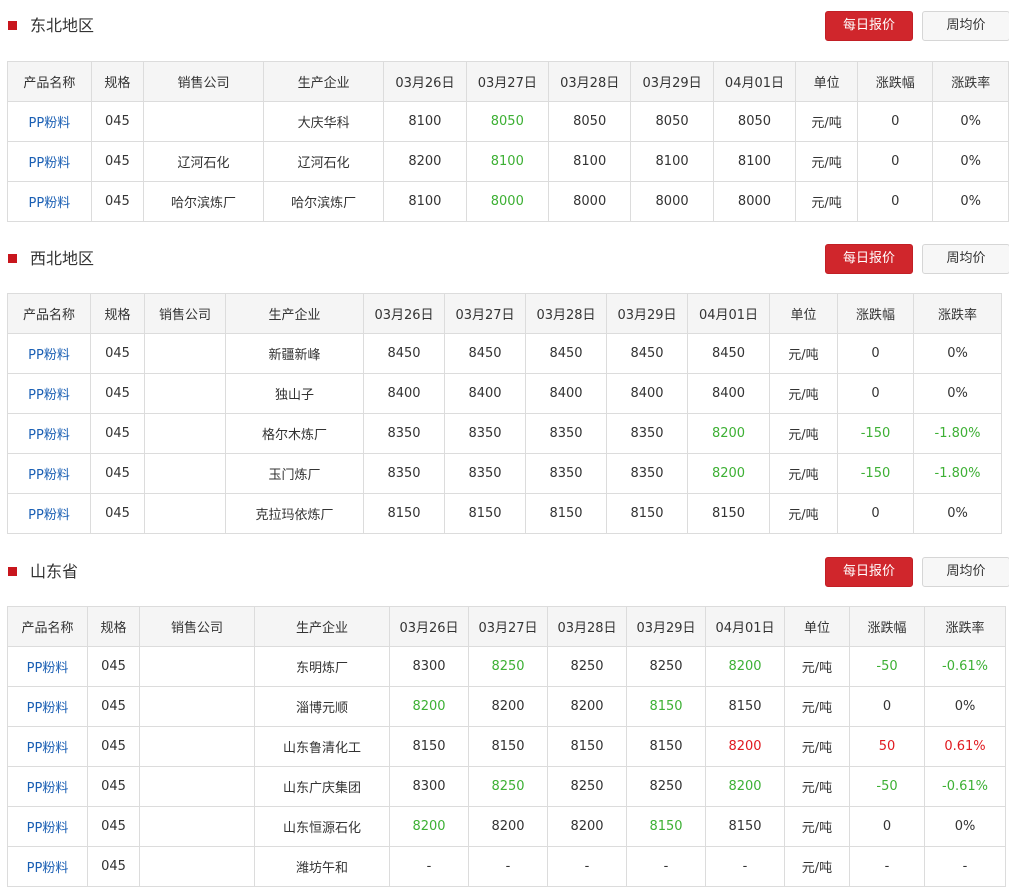 Image resolution: width=1009 pixels, height=887 pixels. What do you see at coordinates (203, 201) in the screenshot?
I see `table-cell: 哈尔滨炼厂` at bounding box center [203, 201].